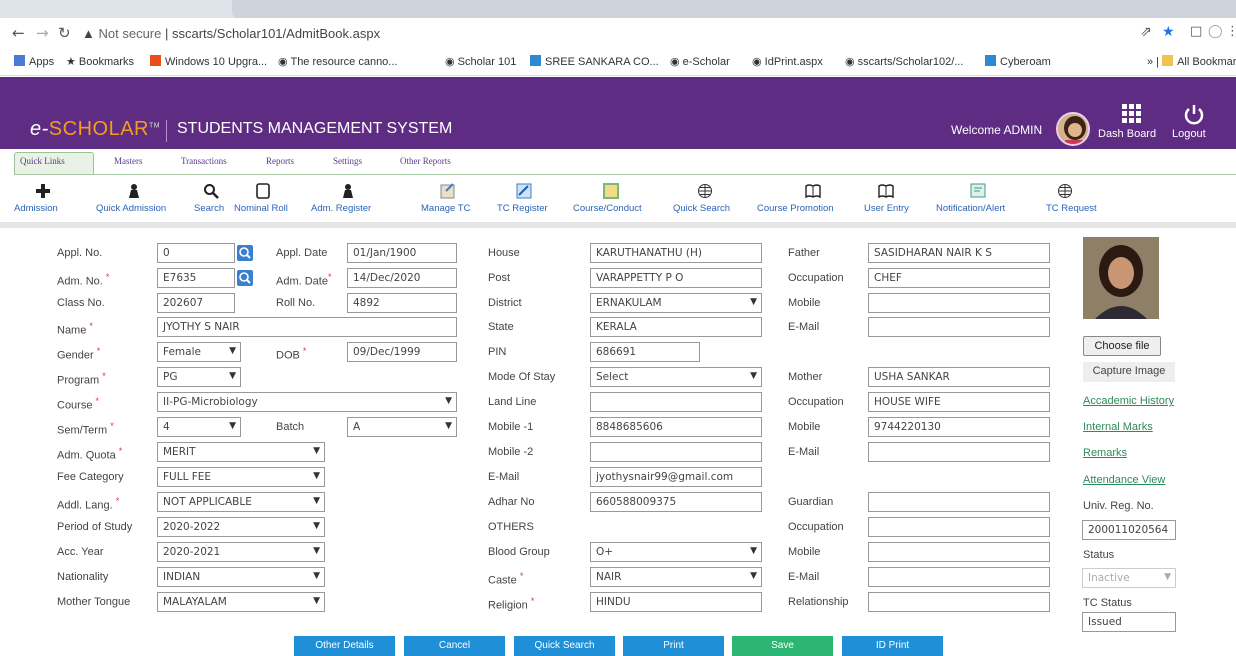 The width and height of the screenshot is (1236, 656). What do you see at coordinates (959, 427) in the screenshot?
I see `mother-mobile-input: 9744220130` at bounding box center [959, 427].